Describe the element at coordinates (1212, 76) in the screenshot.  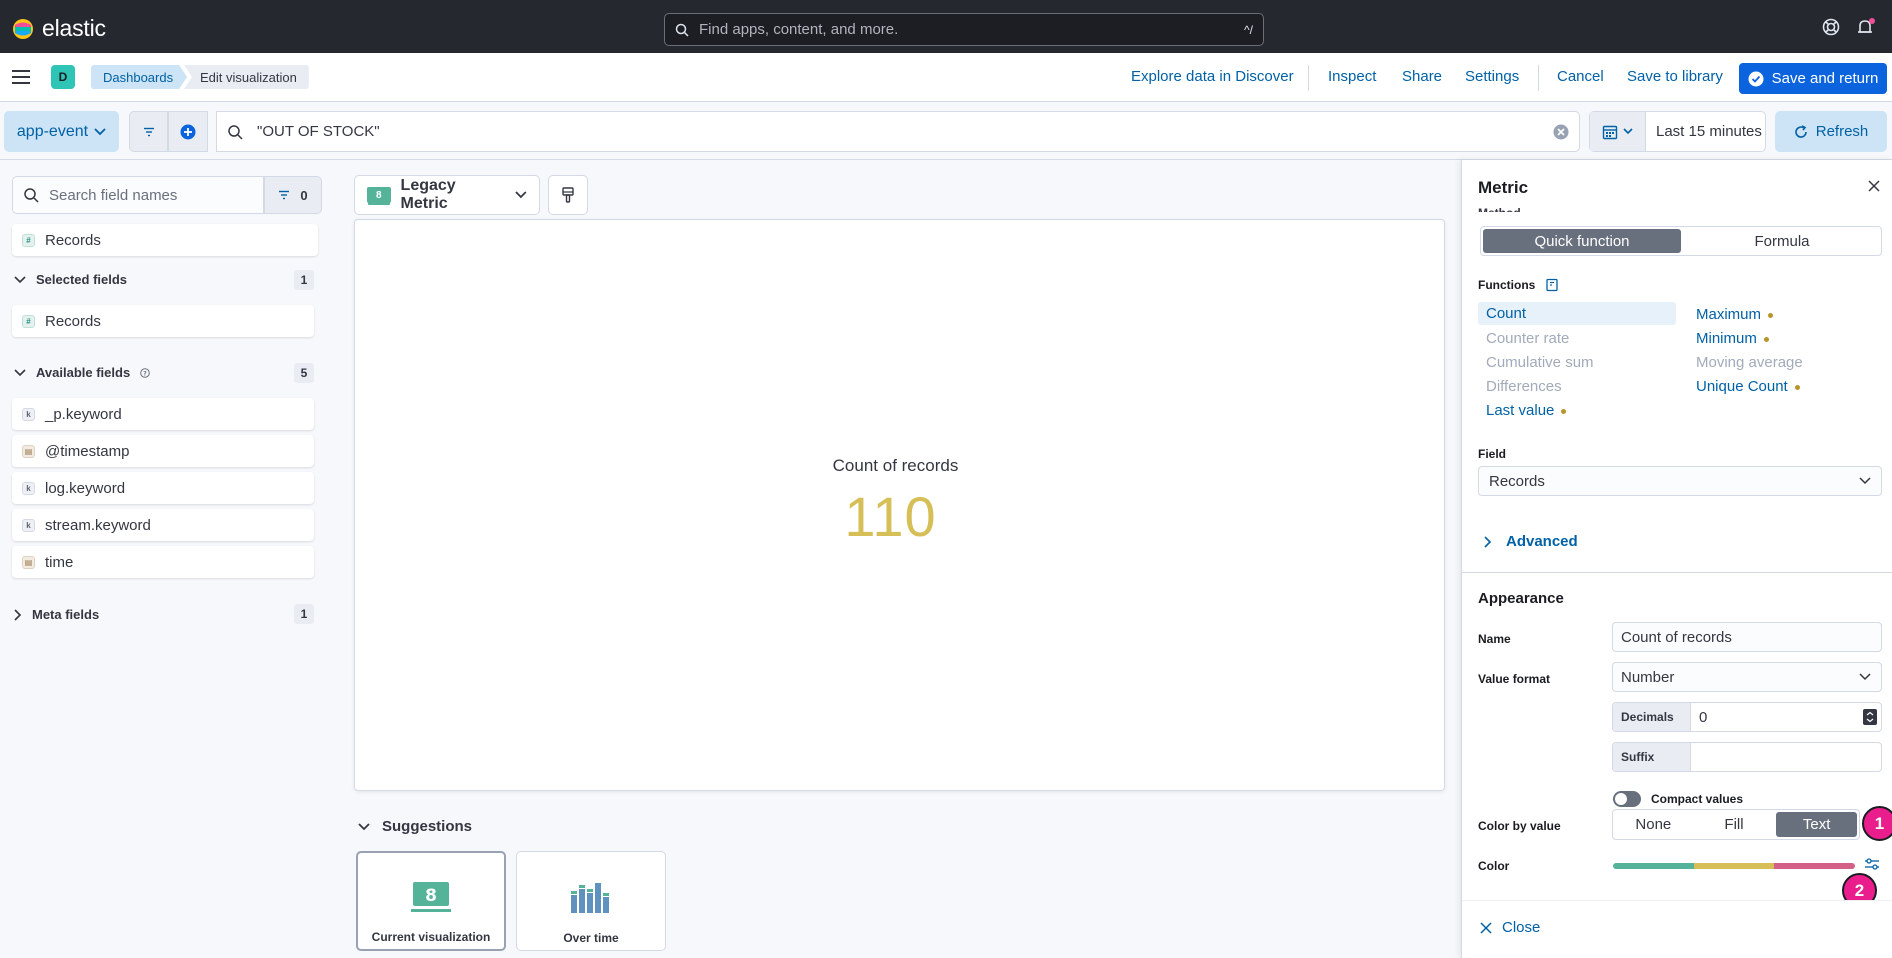
I see `explore-in-discover-link: Explore data in Discover` at that location.